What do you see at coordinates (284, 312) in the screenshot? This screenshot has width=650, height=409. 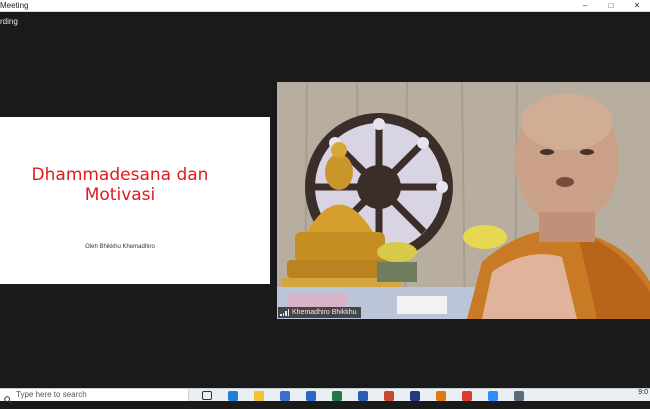 I see `signal-bars-icon` at bounding box center [284, 312].